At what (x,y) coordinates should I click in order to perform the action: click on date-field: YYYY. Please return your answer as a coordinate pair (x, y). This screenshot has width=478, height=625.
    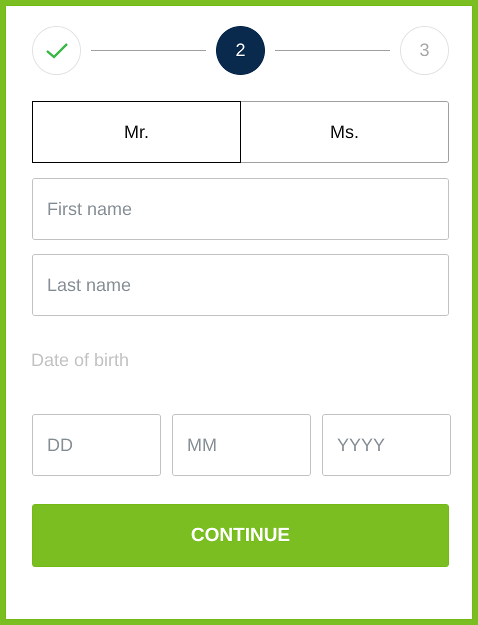
    Looking at the image, I should click on (386, 445).